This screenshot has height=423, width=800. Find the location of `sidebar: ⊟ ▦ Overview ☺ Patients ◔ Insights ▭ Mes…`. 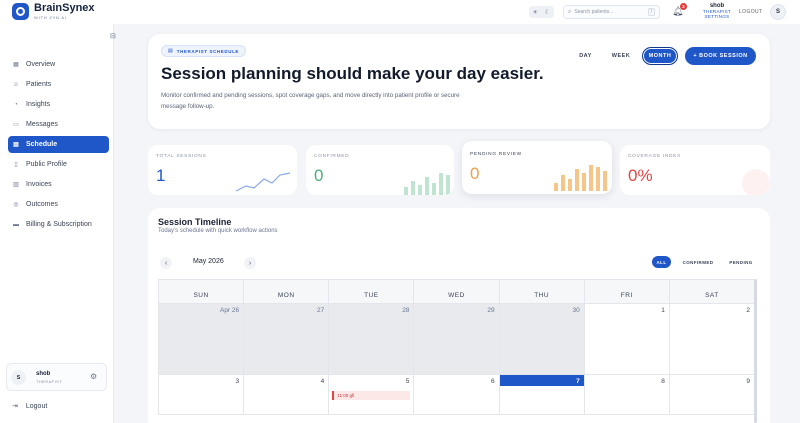

sidebar: ⊟ ▦ Overview ☺ Patients ◔ Insights ▭ Mes… is located at coordinates (58, 223).